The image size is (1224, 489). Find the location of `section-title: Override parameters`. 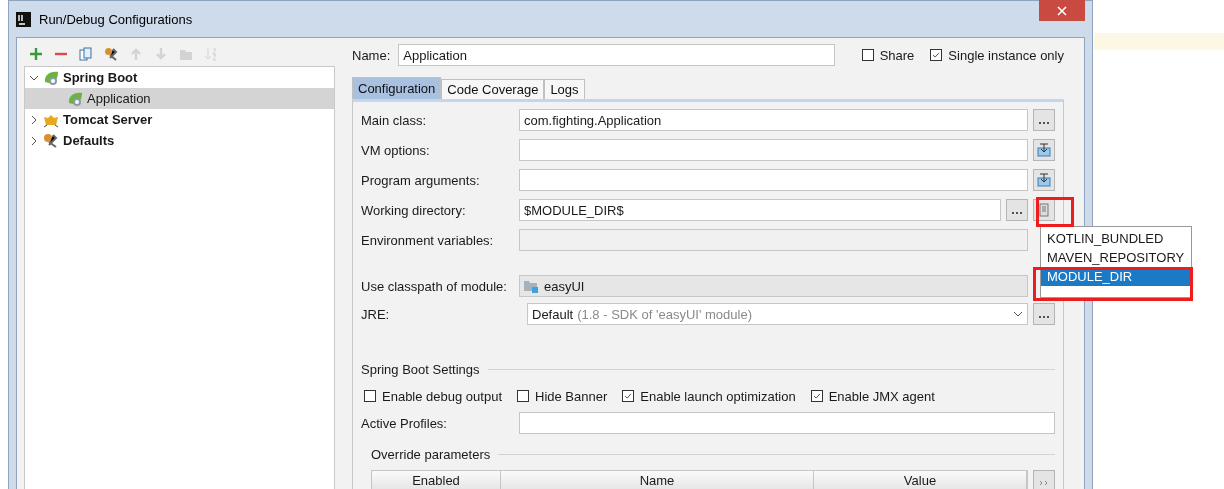

section-title: Override parameters is located at coordinates (431, 454).